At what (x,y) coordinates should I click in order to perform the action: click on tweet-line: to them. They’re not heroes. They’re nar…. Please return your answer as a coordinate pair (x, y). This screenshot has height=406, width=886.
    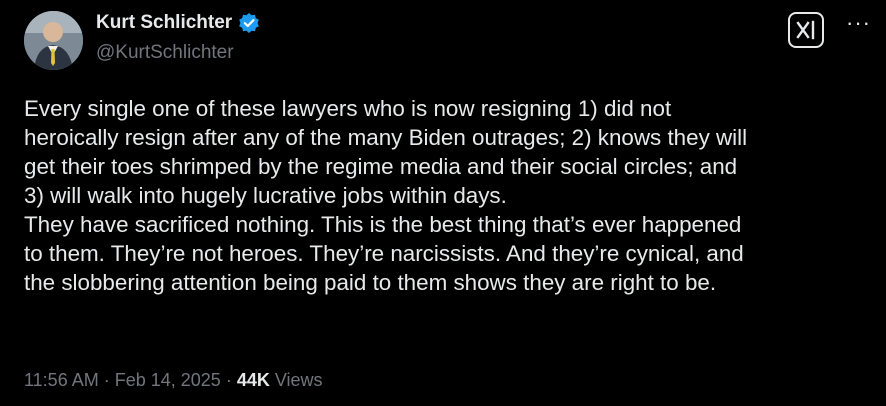
    Looking at the image, I should click on (384, 253).